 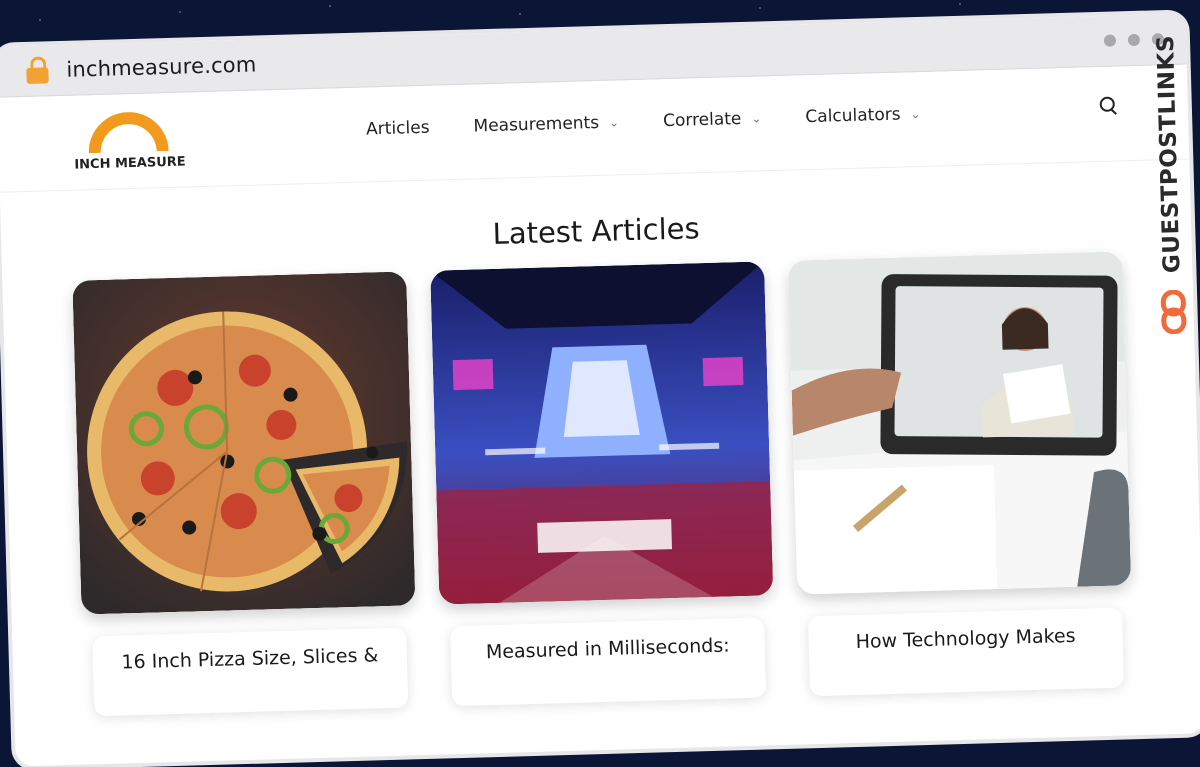 I want to click on site-logo: INCH MEASURE, so click(x=131, y=140).